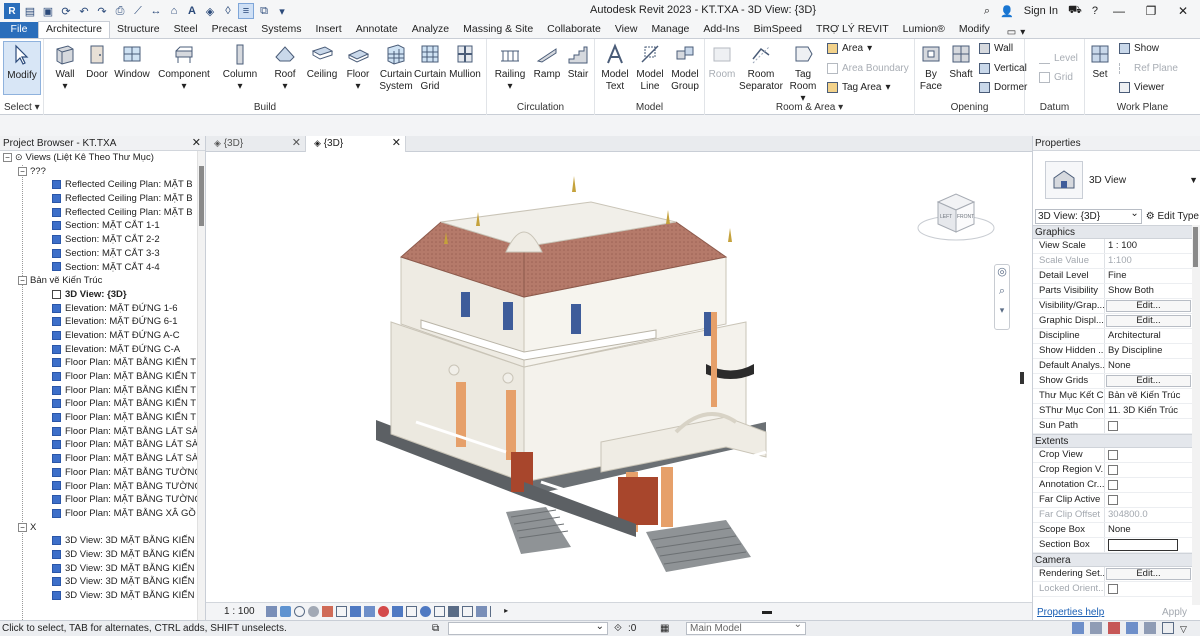 This screenshot has width=1200, height=636. What do you see at coordinates (1113, 232) in the screenshot?
I see `property-group-header: Graphics` at bounding box center [1113, 232].